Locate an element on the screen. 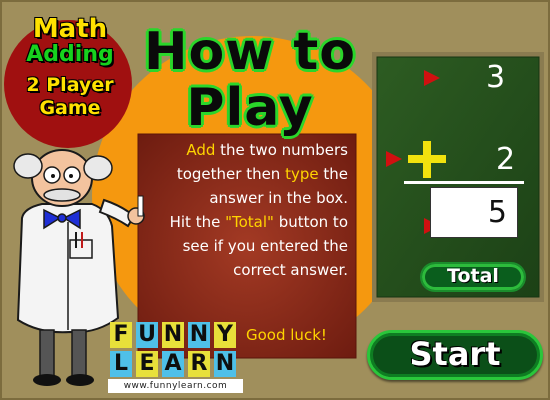 This screenshot has width=550, height=400. logo-adding-text: Adding is located at coordinates (70, 54).